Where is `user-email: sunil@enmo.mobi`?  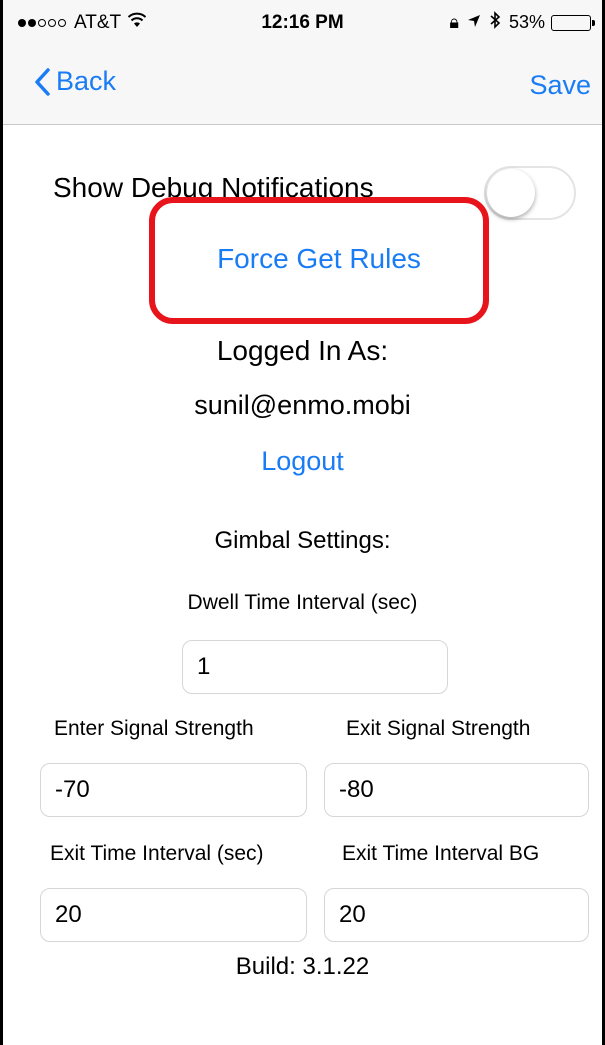 user-email: sunil@enmo.mobi is located at coordinates (302, 405).